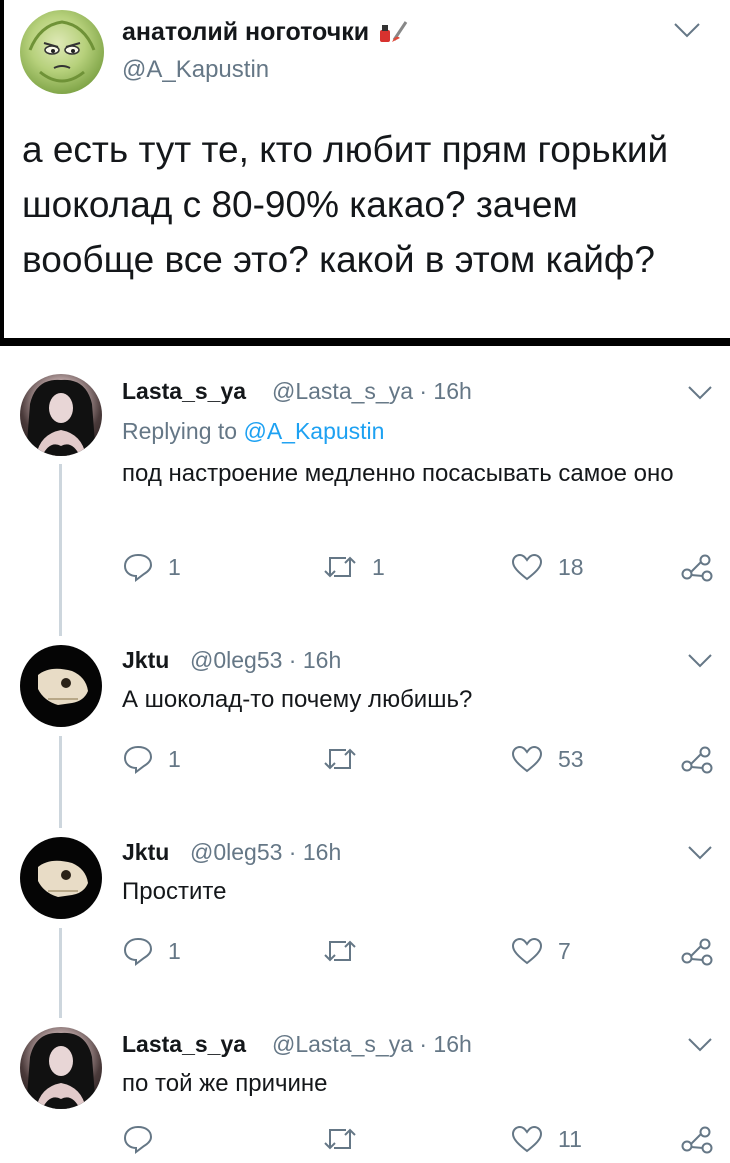 This screenshot has width=730, height=1163. Describe the element at coordinates (174, 891) in the screenshot. I see `reply-text: Простите` at that location.